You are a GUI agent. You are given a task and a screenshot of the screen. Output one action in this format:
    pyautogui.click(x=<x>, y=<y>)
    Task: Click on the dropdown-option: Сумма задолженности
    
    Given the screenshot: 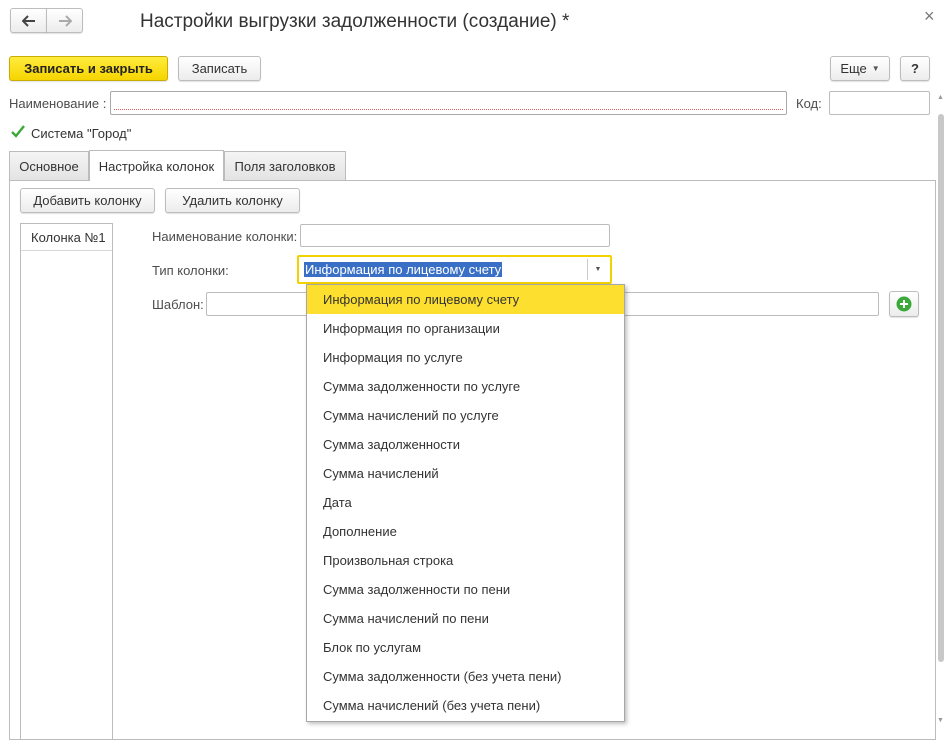 What is the action you would take?
    pyautogui.click(x=465, y=444)
    